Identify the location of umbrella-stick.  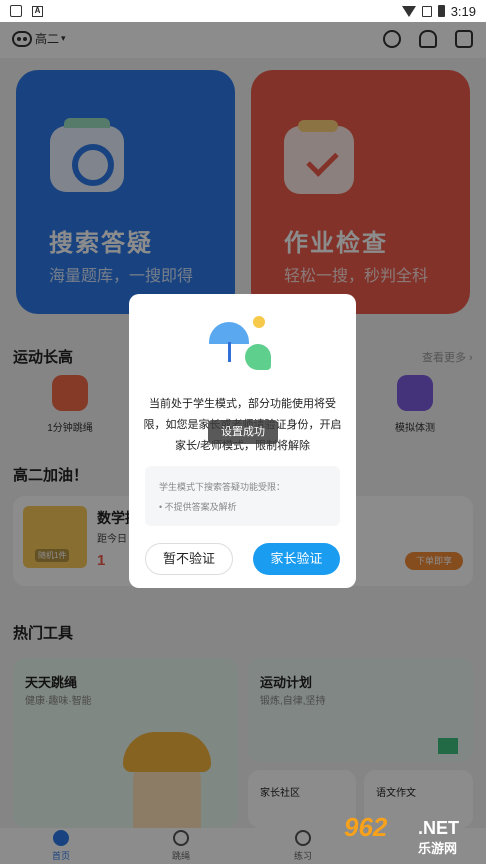
(229, 352).